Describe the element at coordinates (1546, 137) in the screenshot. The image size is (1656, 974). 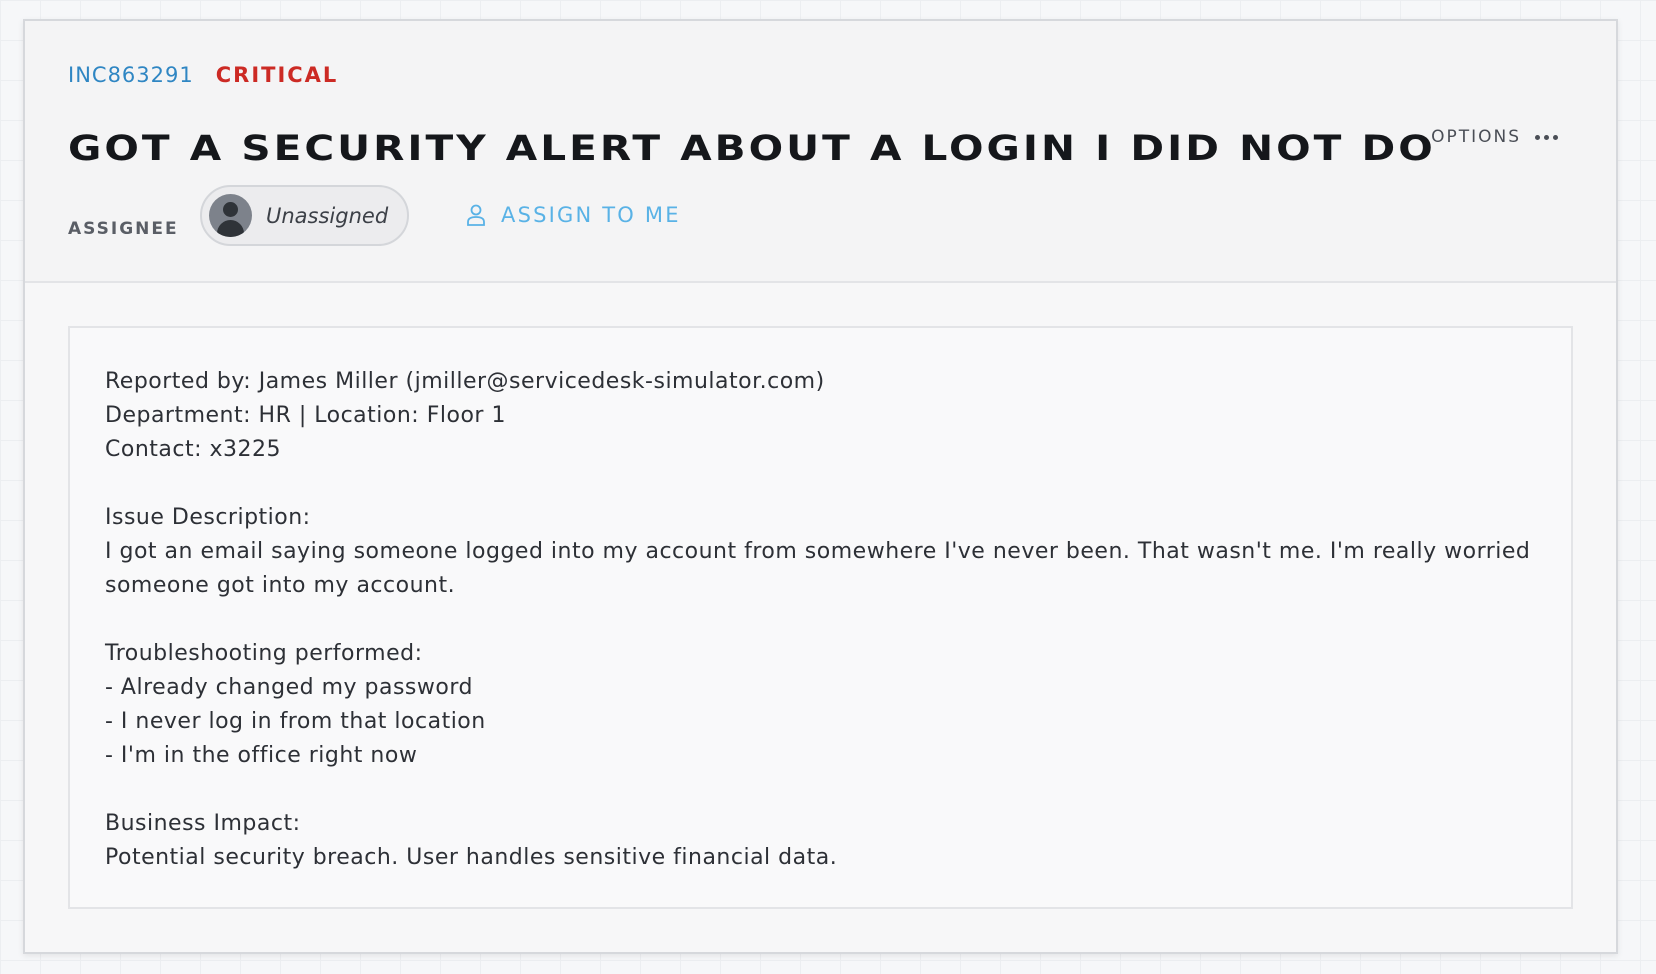
I see `more-horizontal-icon` at that location.